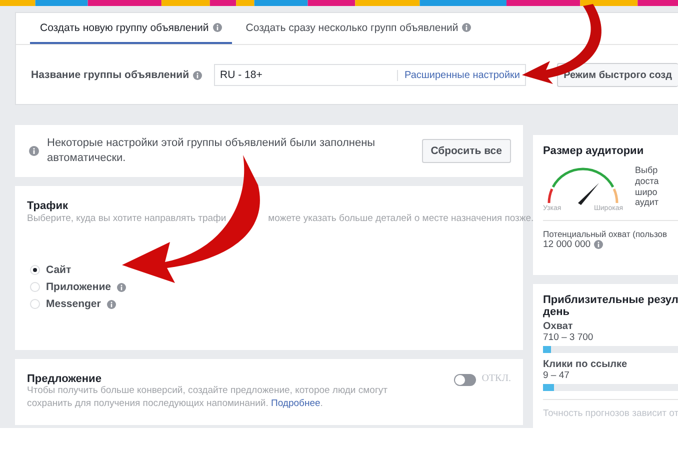 The width and height of the screenshot is (678, 452). Describe the element at coordinates (556, 375) in the screenshot. I see `metric-range: 9 – 47` at that location.